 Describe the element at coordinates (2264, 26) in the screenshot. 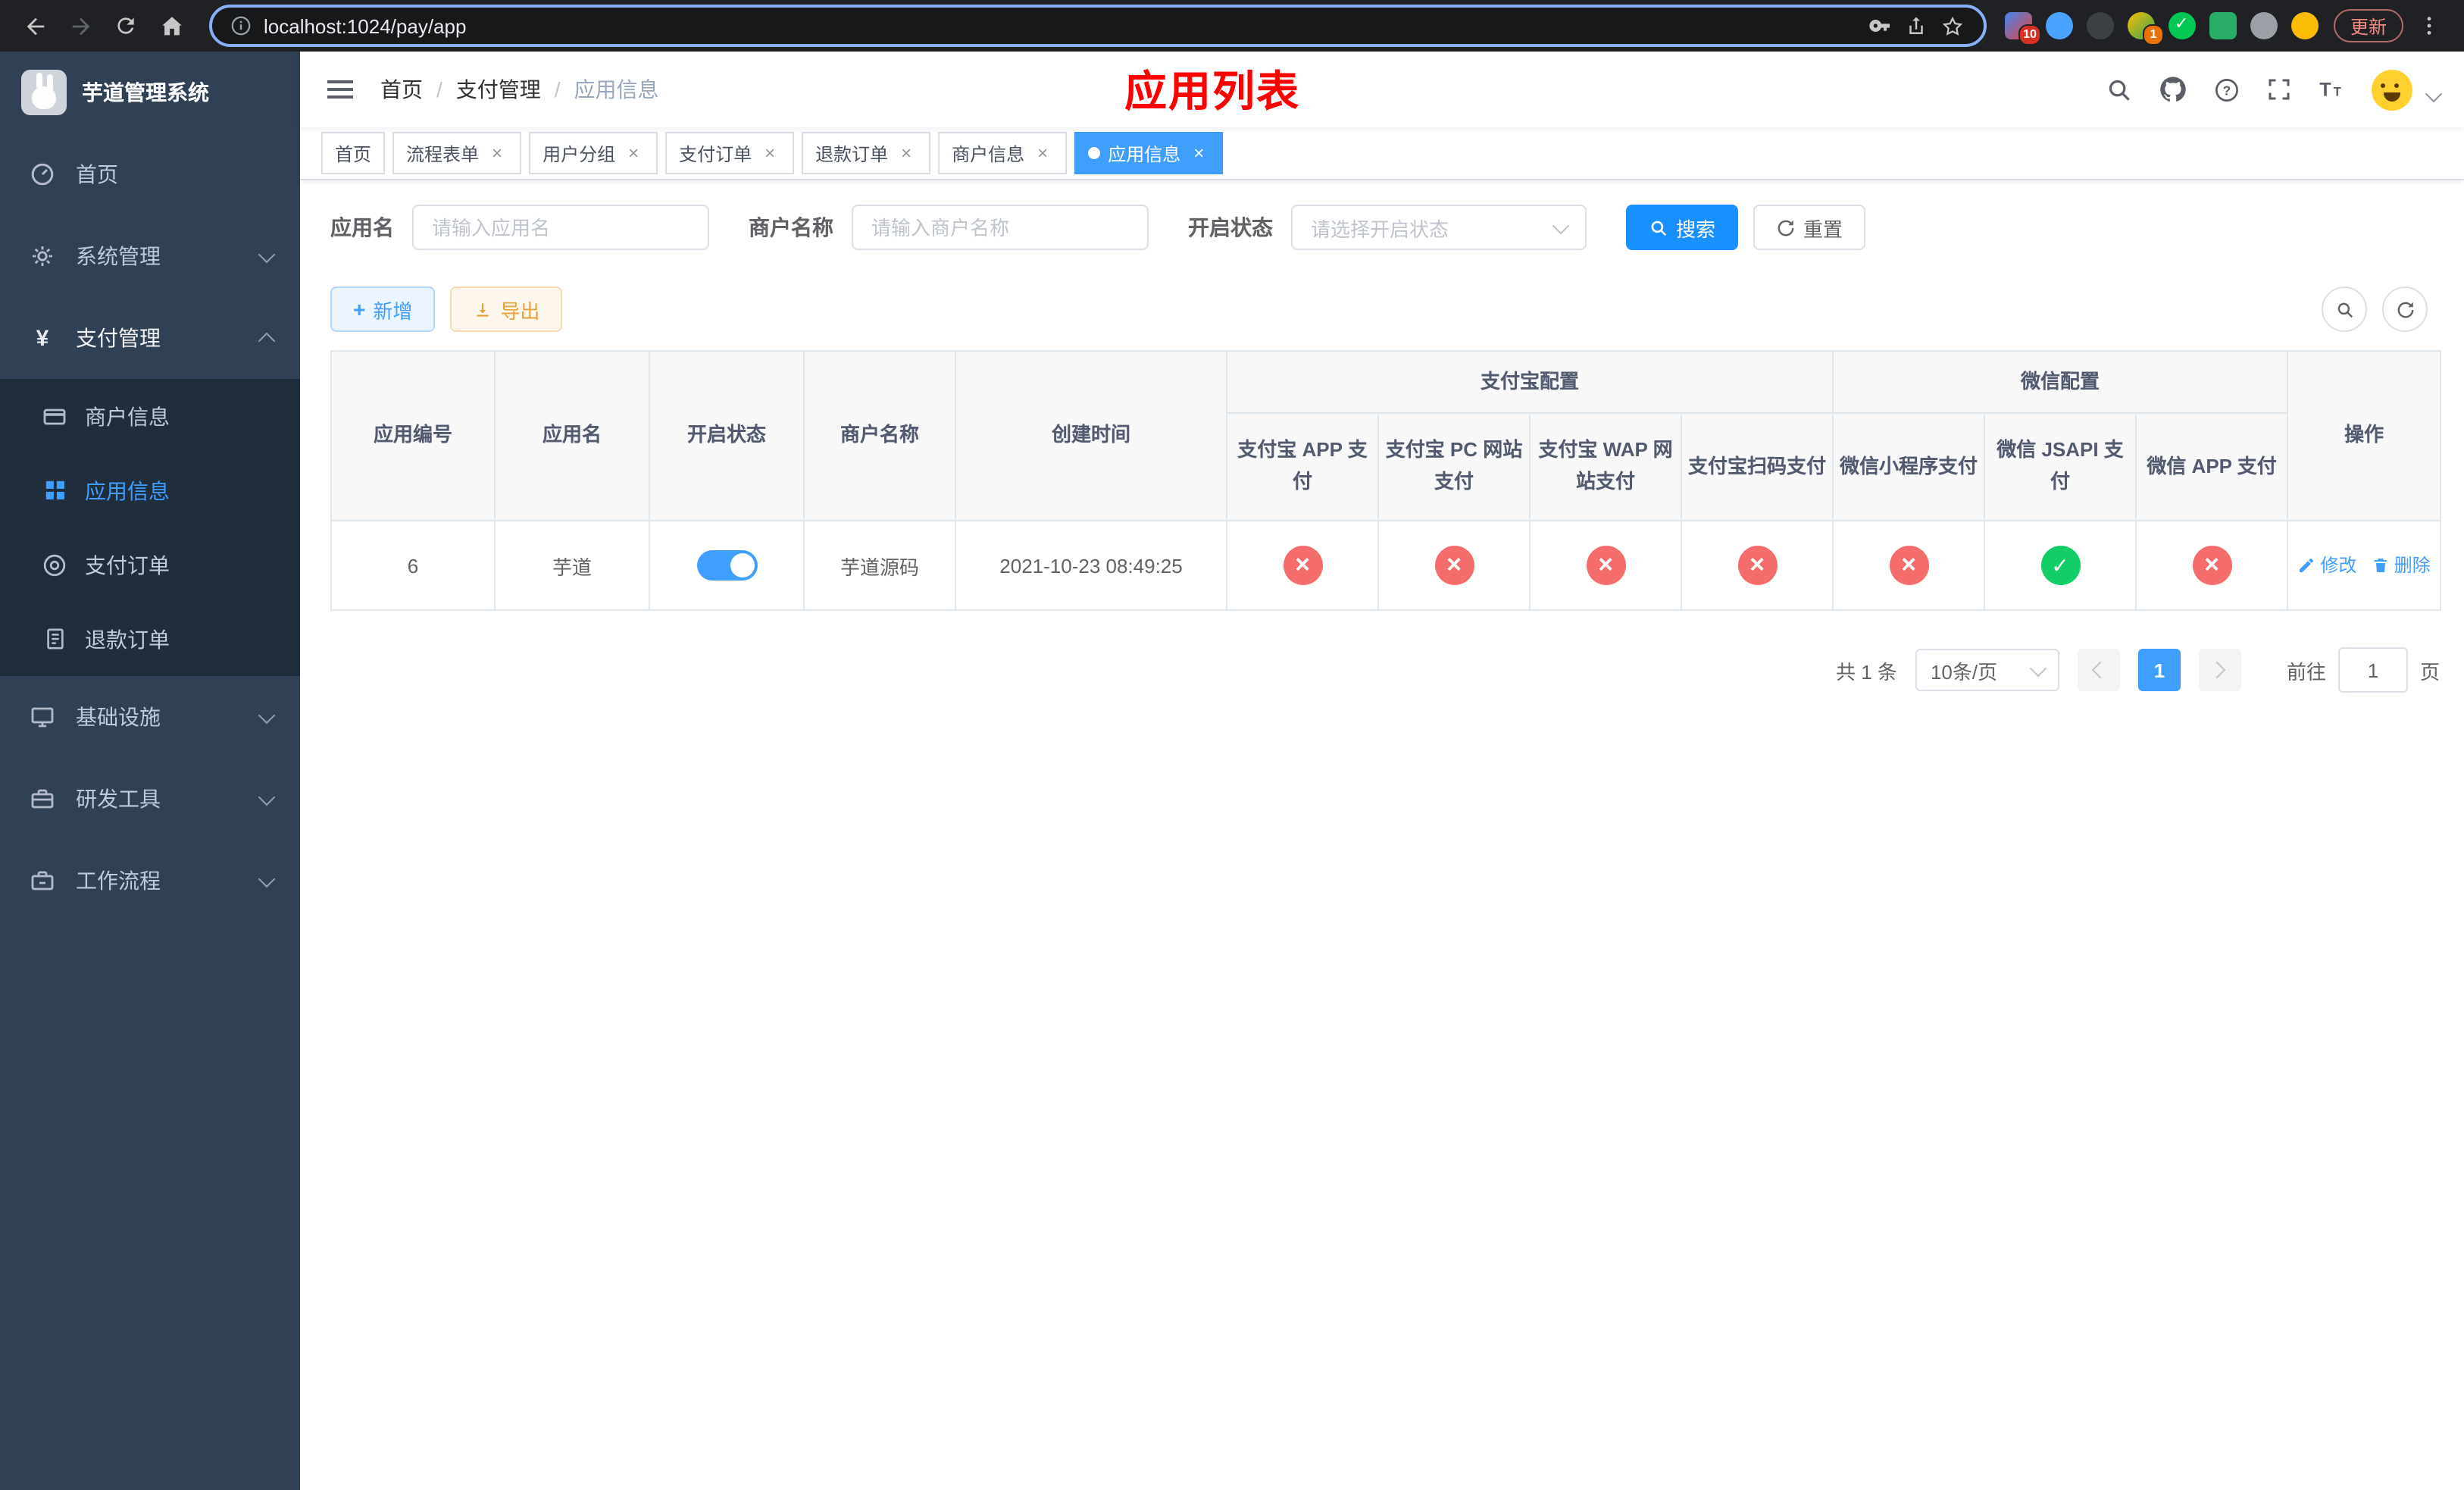

I see `extension-pin-icon` at that location.